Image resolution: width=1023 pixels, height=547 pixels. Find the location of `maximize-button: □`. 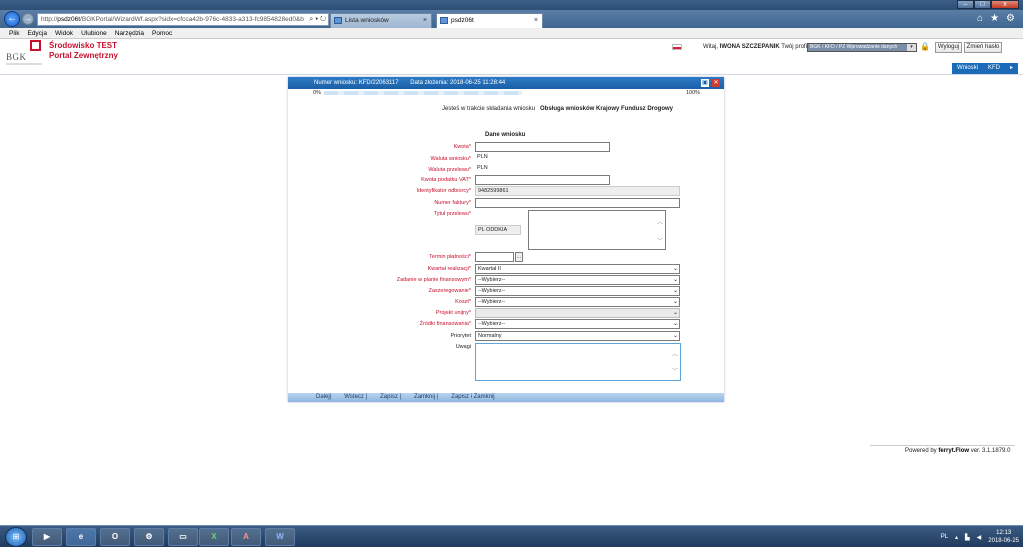

maximize-button: □ is located at coordinates (982, 4).